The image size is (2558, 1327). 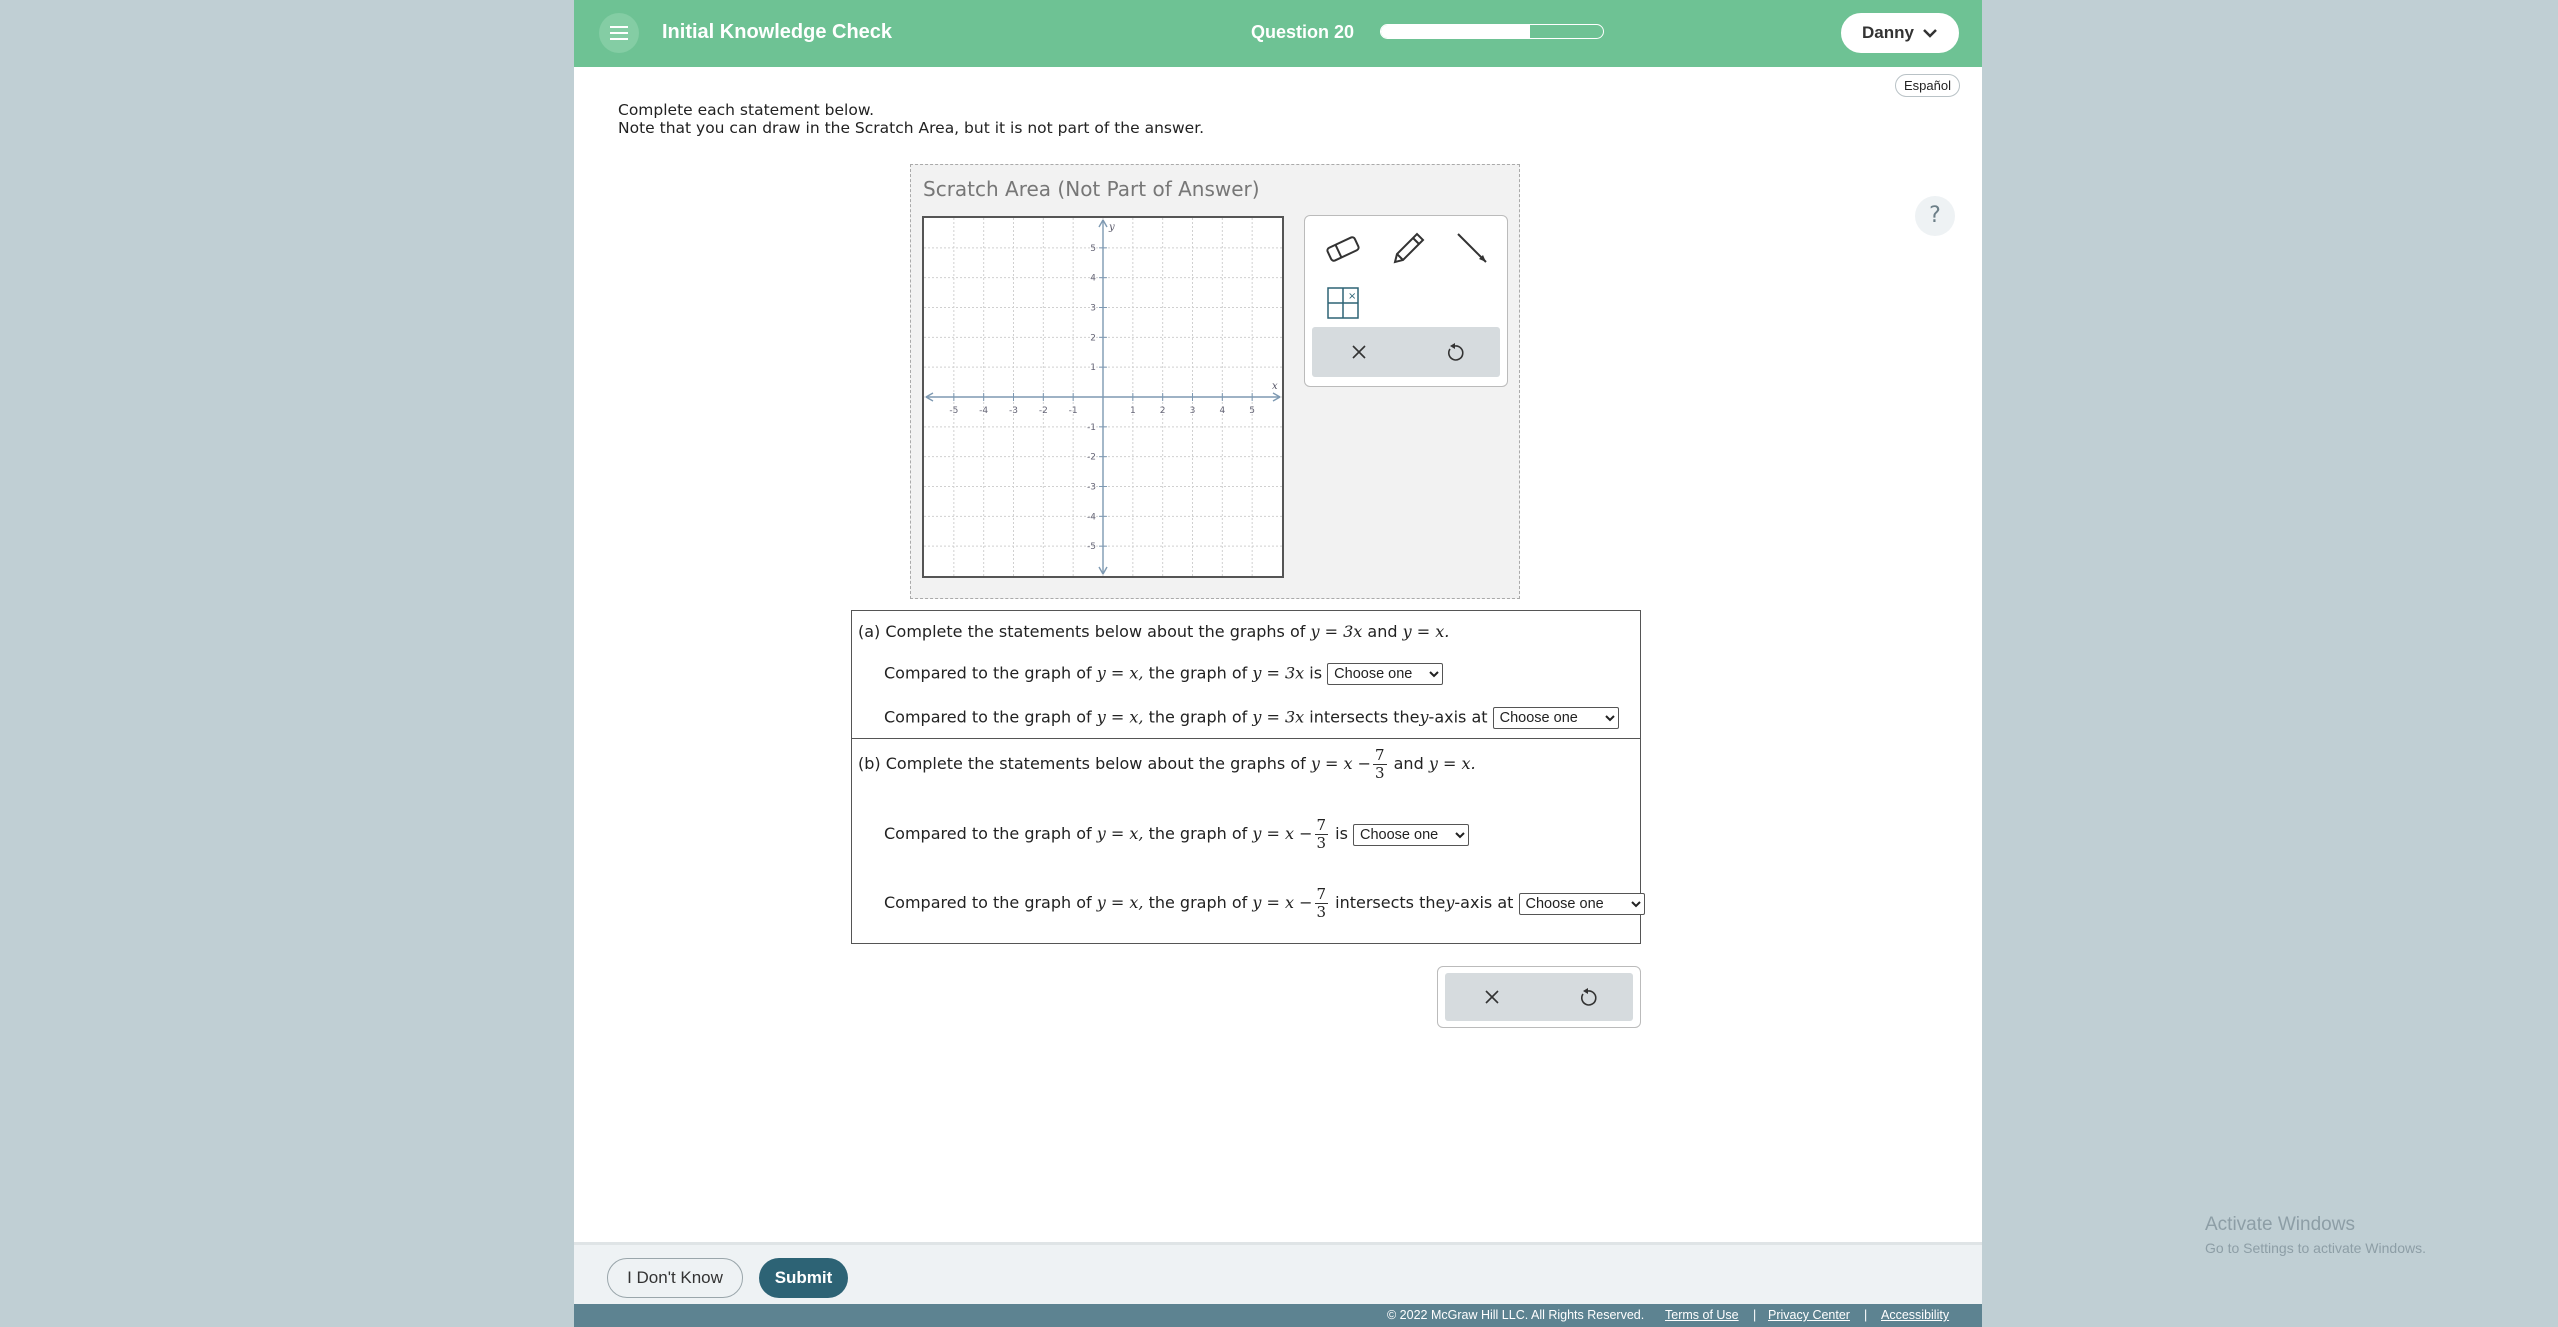 I want to click on y-tick-label: -4, so click(x=1091, y=517).